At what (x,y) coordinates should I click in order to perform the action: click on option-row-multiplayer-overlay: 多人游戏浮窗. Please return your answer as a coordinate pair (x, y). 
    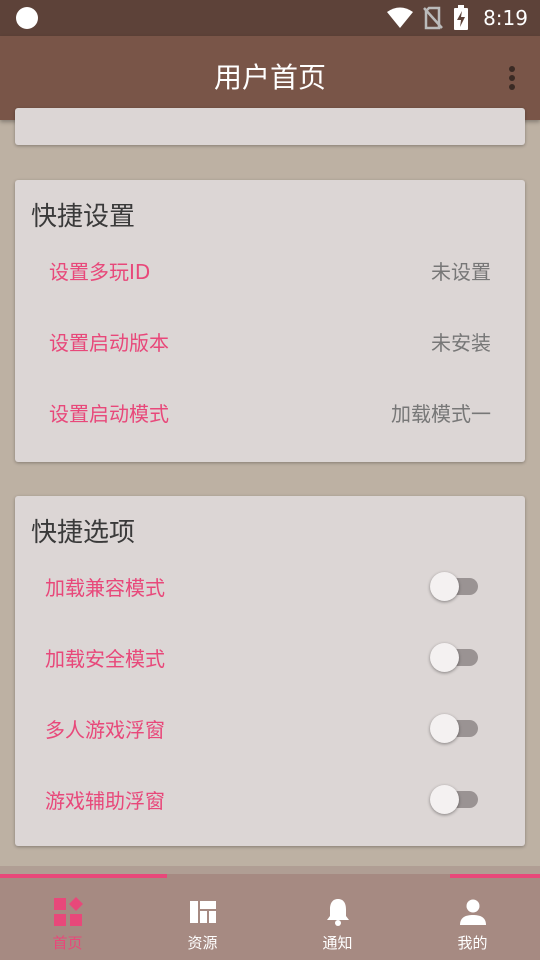
    Looking at the image, I should click on (270, 728).